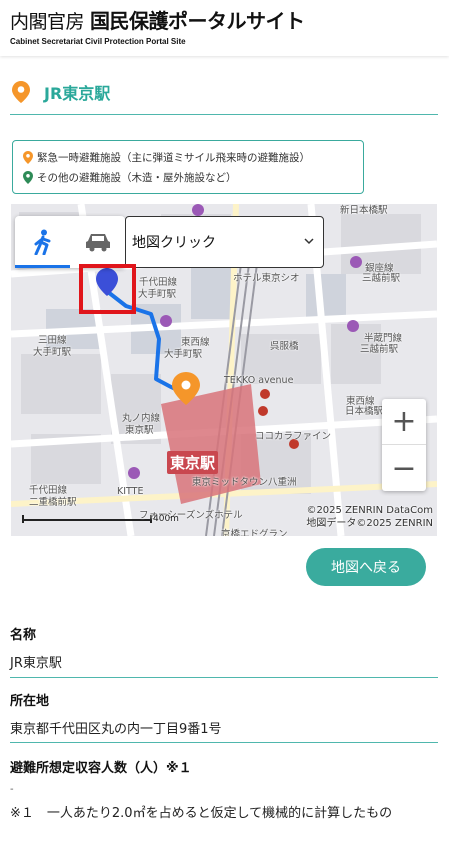  Describe the element at coordinates (369, 510) in the screenshot. I see `copyright-line: ©2025 ZENRIN DataCom` at that location.